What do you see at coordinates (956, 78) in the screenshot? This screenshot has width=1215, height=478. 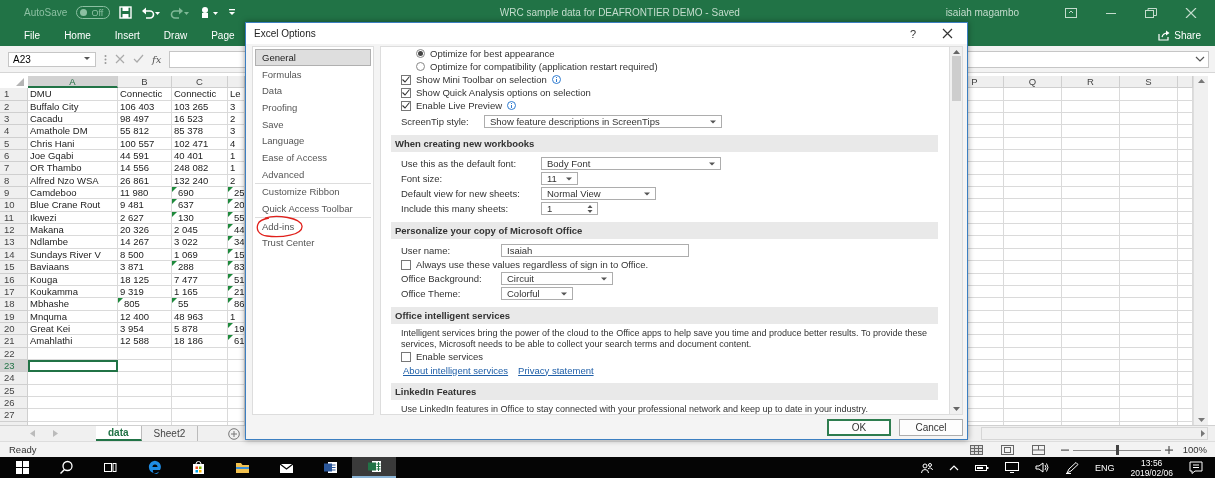 I see `scrollbar-thumb` at bounding box center [956, 78].